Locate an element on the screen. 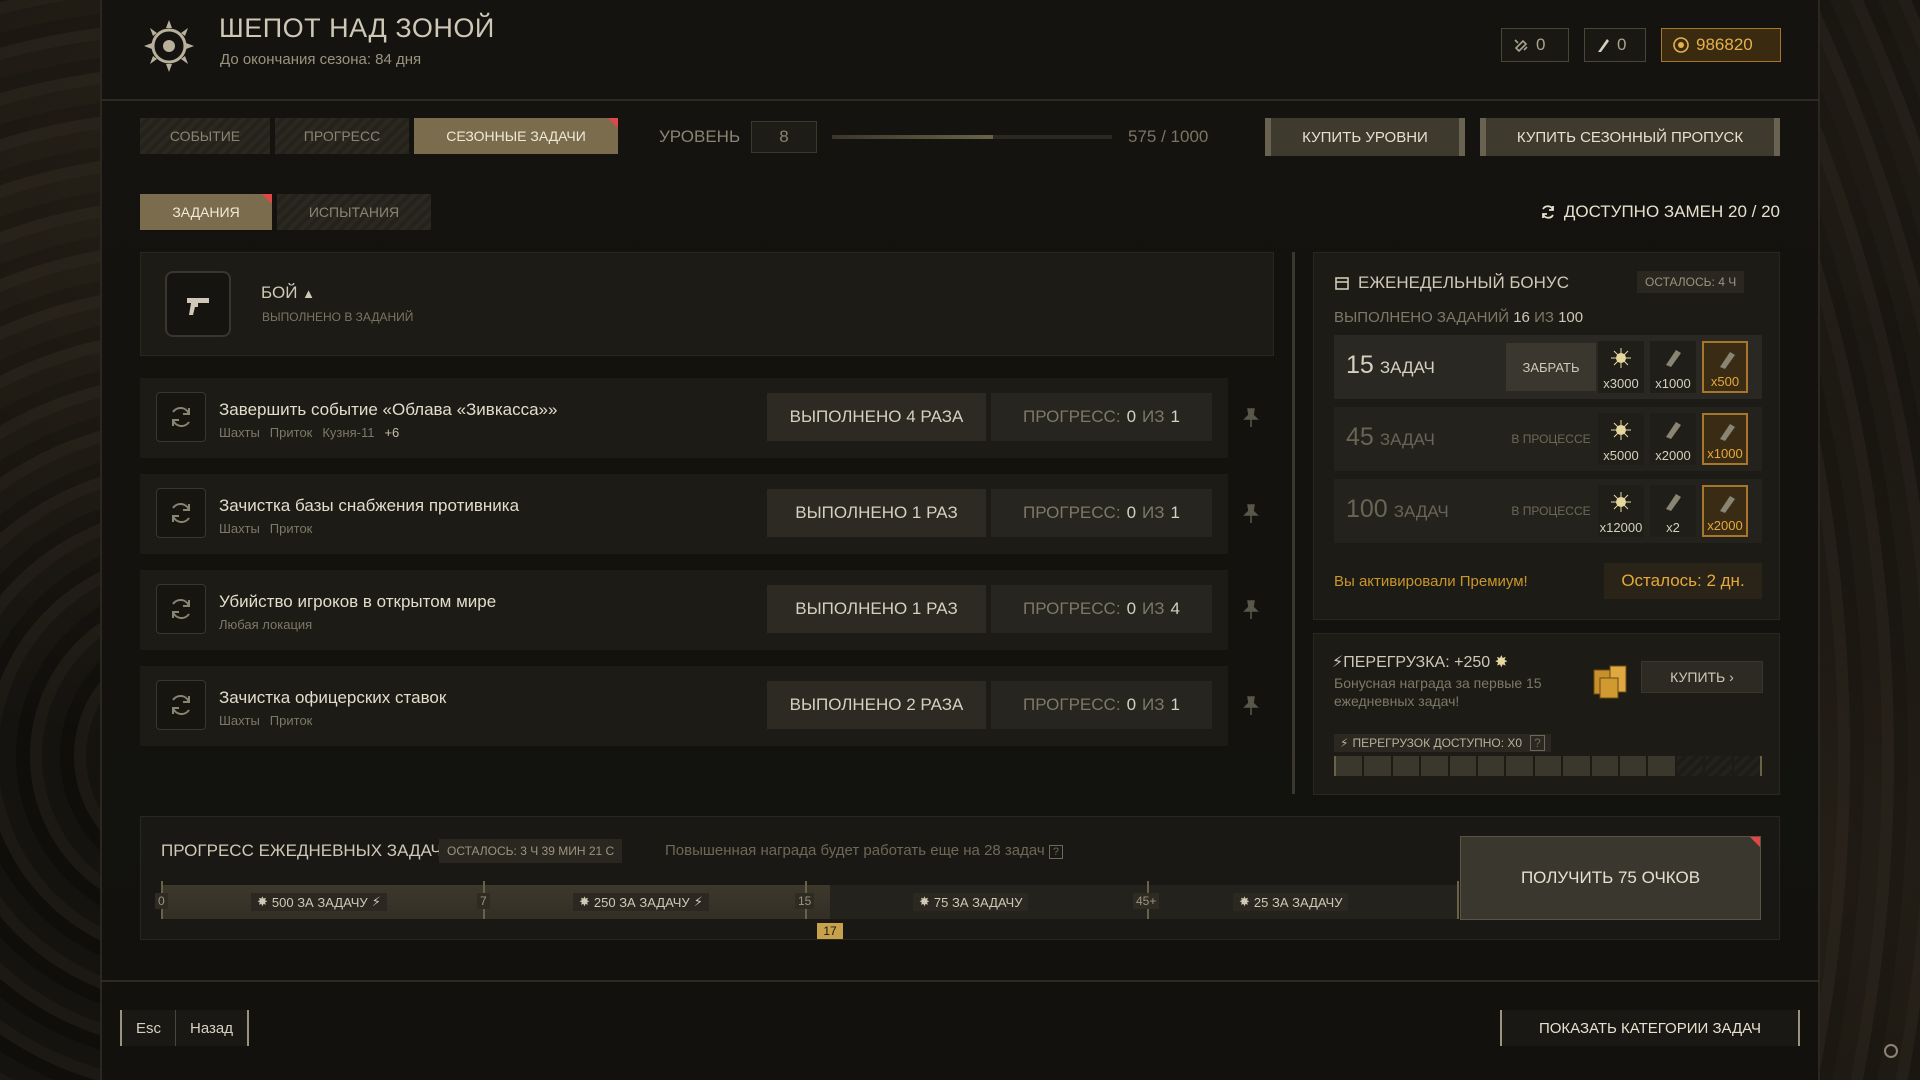 The width and height of the screenshot is (1920, 1080). reward-tier-25: ✸ 25 ЗА ЗАДАЧУ is located at coordinates (1291, 902).